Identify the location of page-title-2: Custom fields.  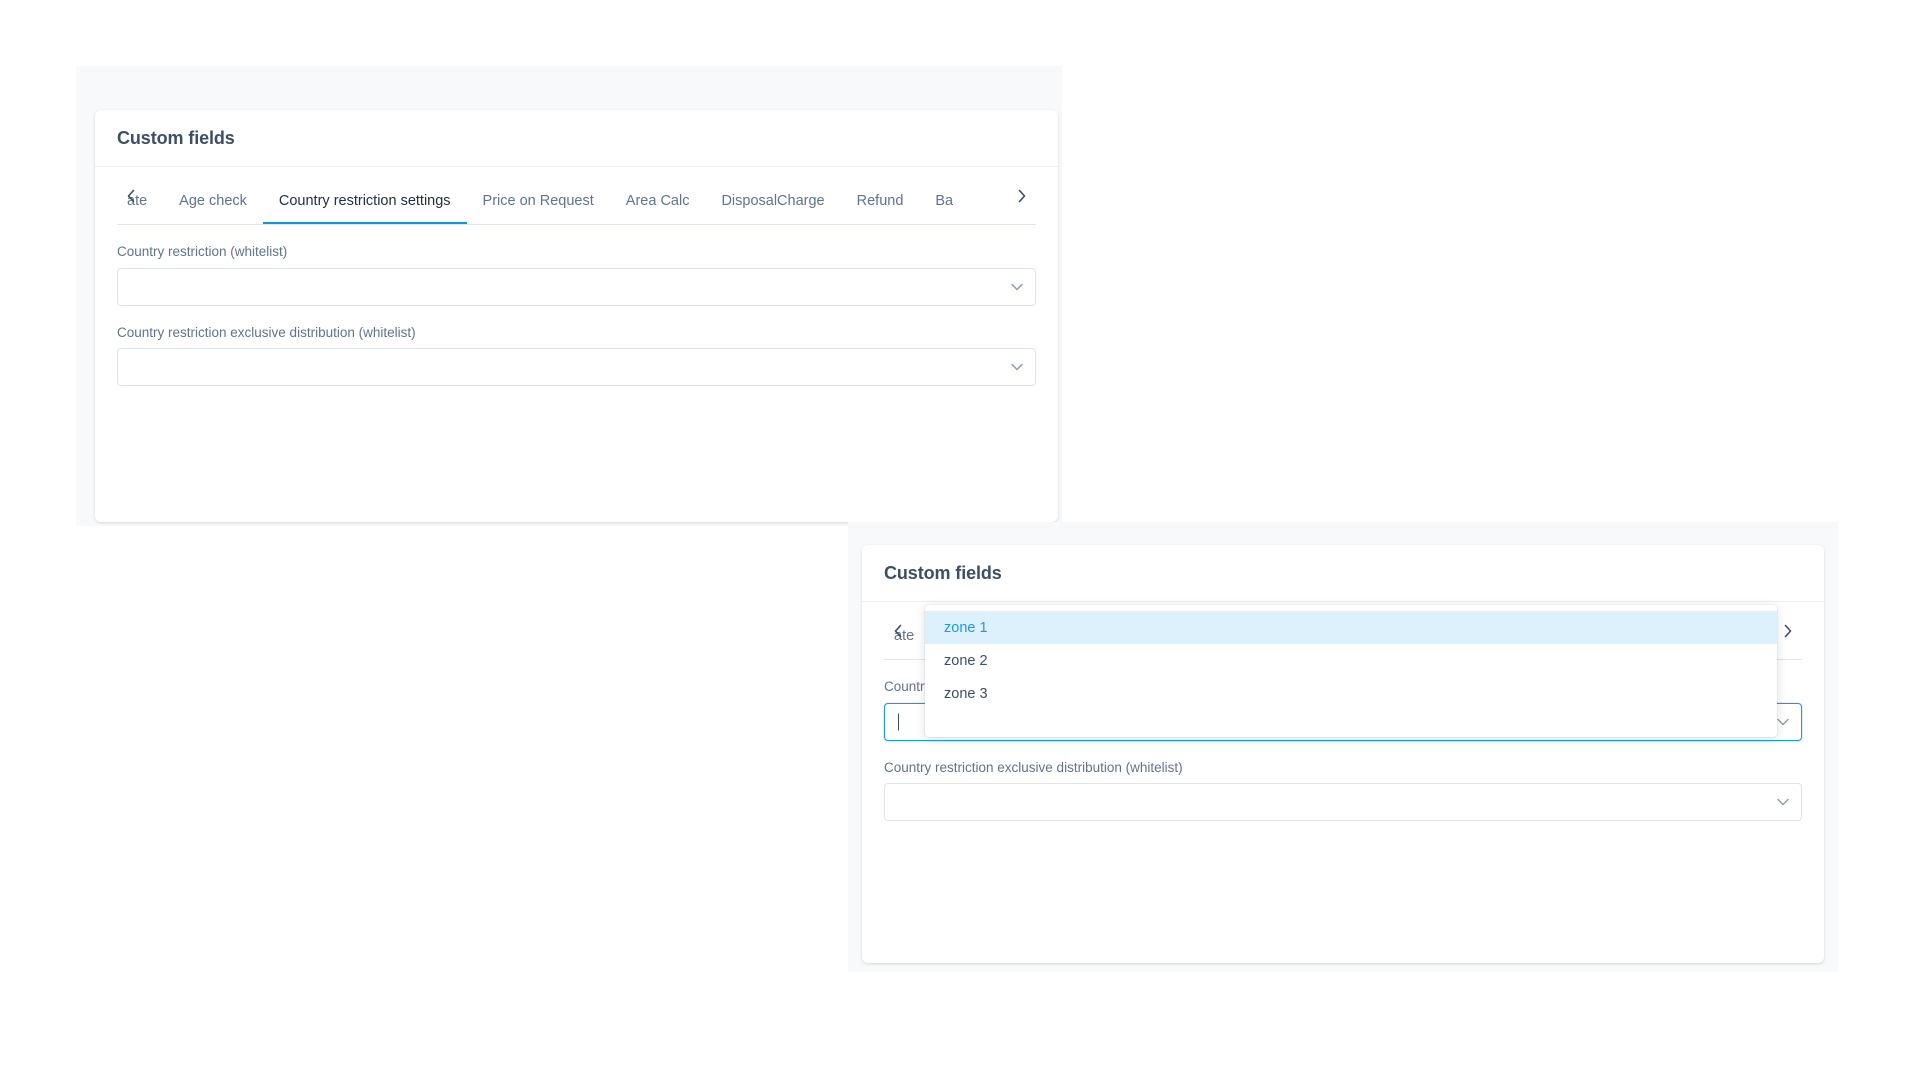
(943, 572).